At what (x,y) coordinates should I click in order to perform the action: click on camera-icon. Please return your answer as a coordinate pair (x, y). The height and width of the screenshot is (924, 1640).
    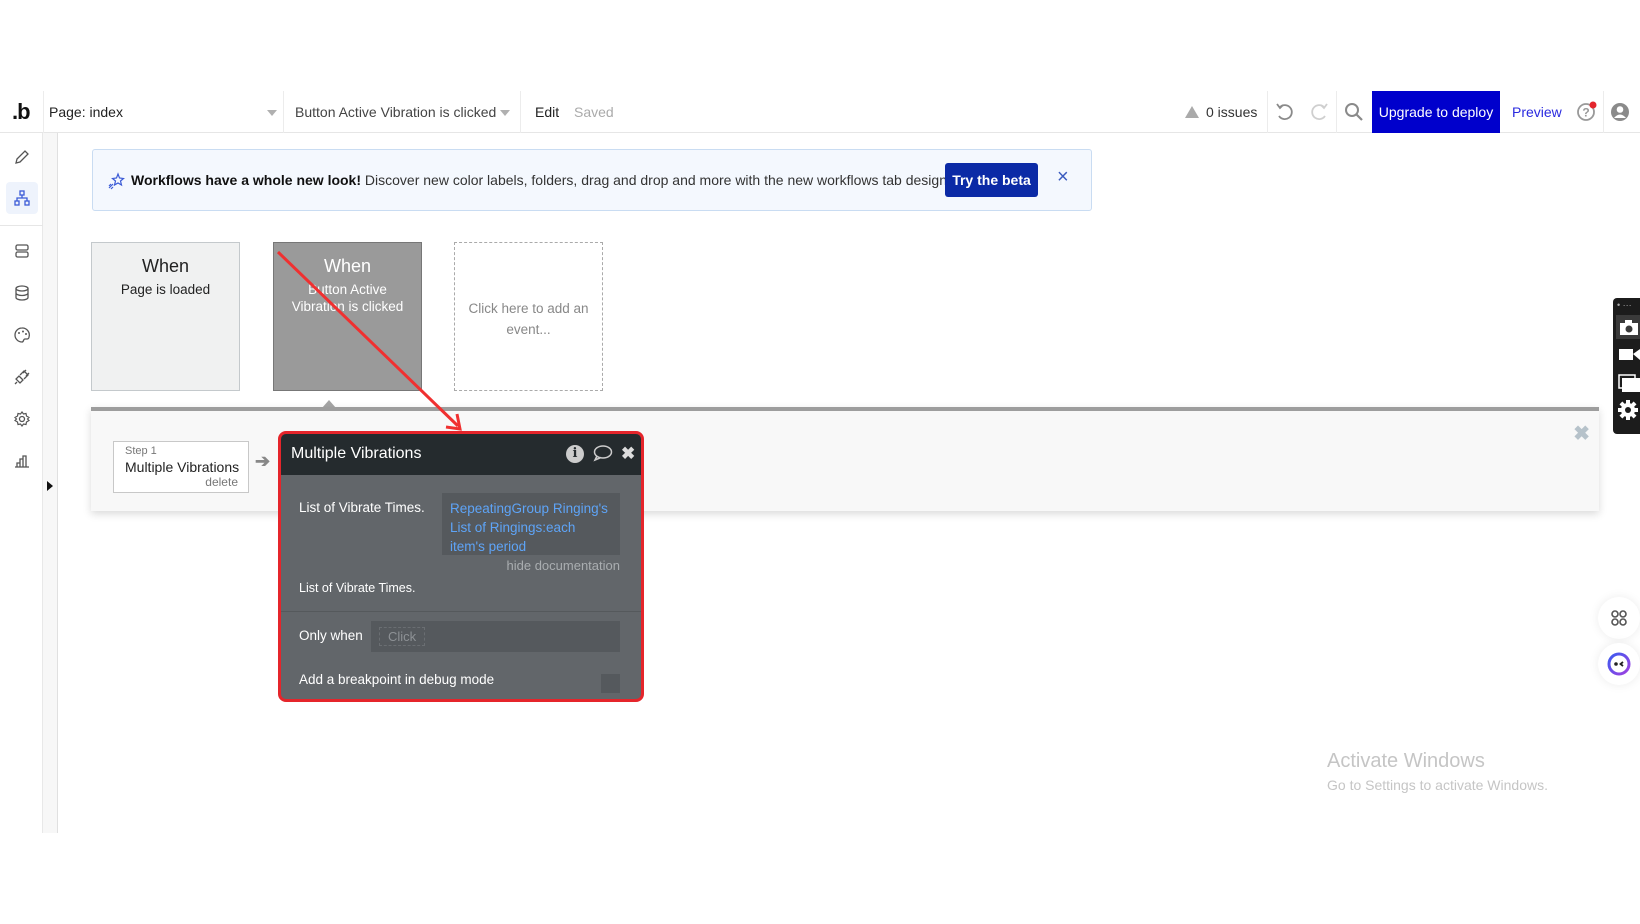
    Looking at the image, I should click on (1628, 327).